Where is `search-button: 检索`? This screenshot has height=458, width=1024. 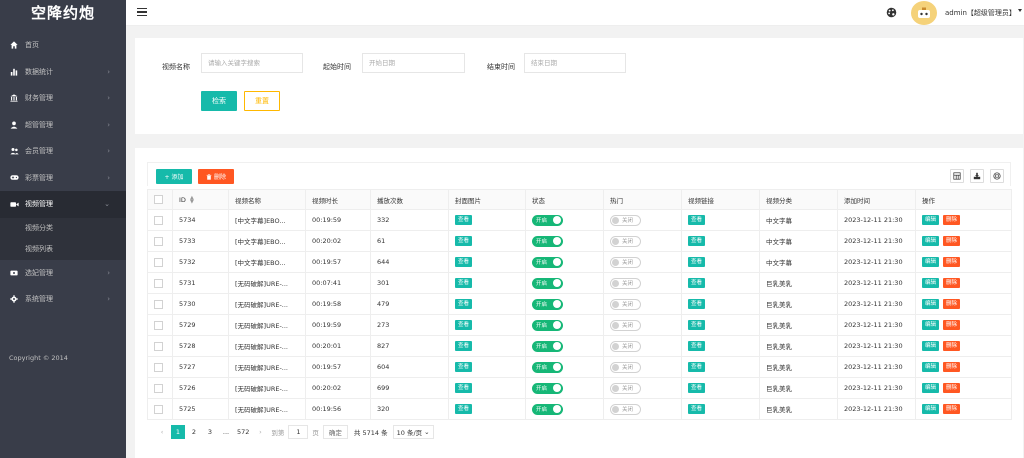
search-button: 检索 is located at coordinates (219, 101).